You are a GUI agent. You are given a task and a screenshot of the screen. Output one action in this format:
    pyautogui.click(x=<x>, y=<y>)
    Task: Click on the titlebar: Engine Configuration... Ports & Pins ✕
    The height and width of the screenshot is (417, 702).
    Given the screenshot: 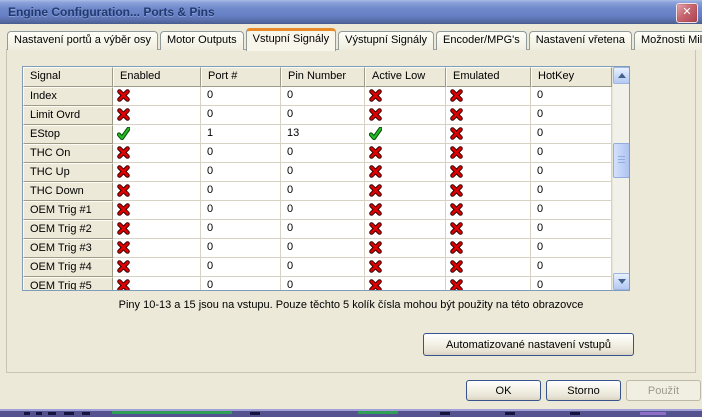 What is the action you would take?
    pyautogui.click(x=351, y=12)
    